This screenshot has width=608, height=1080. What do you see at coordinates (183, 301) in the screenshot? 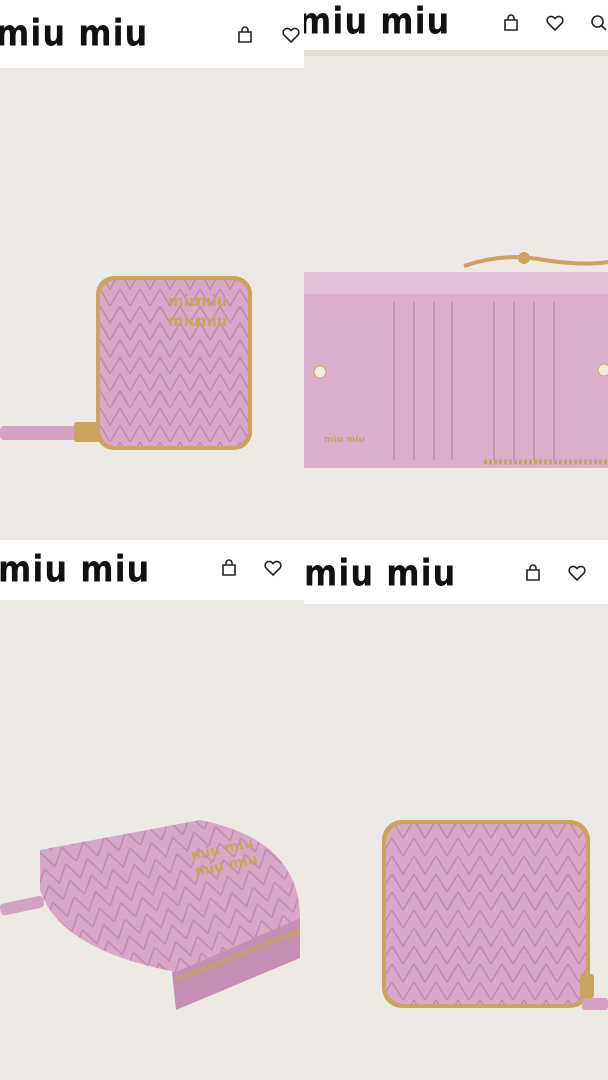
I see `wallet-logo-text: miu` at bounding box center [183, 301].